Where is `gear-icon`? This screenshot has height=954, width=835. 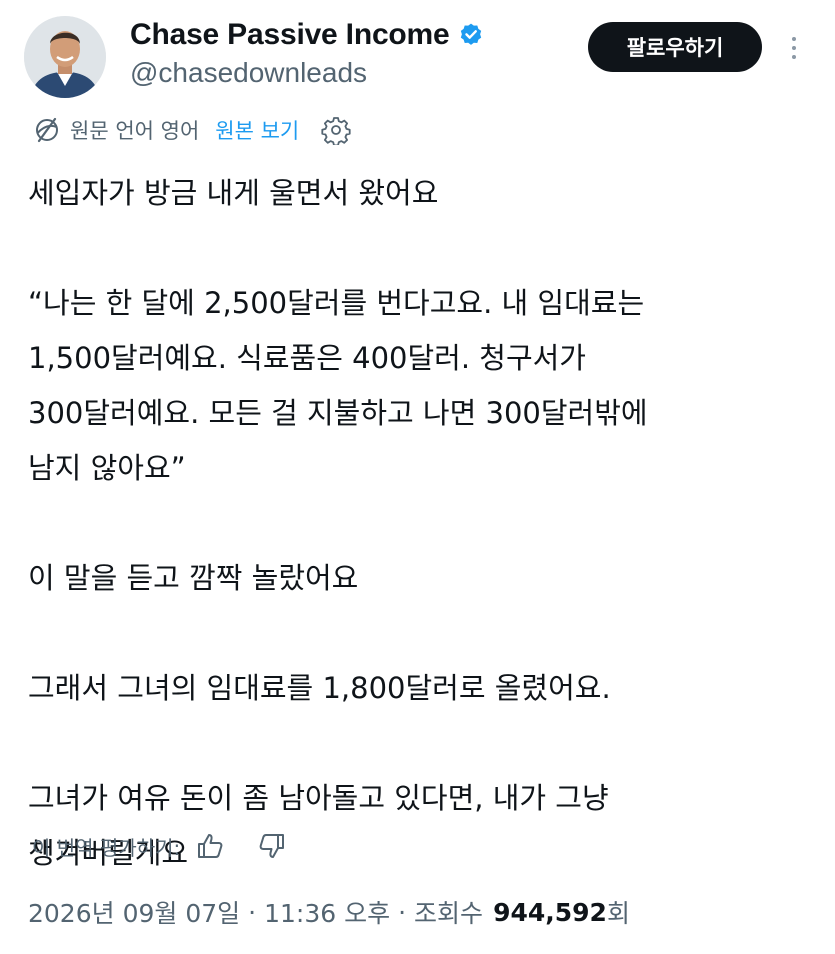 gear-icon is located at coordinates (336, 130).